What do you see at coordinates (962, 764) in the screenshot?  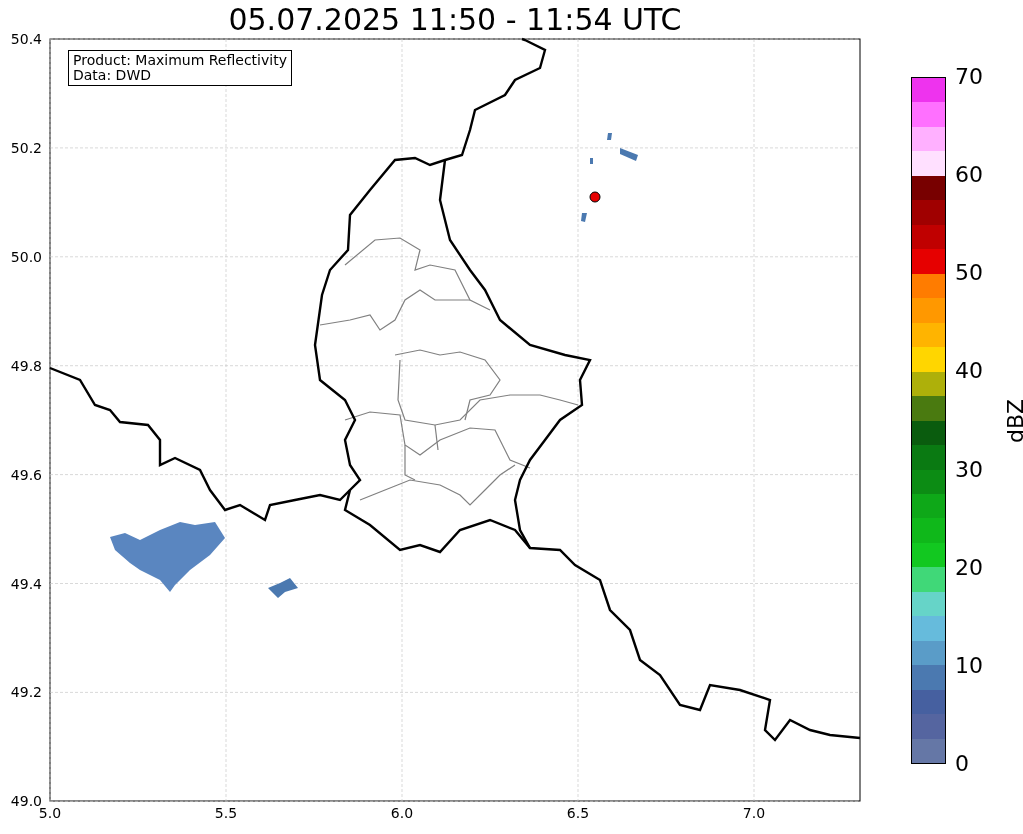 I see `colorbar-tick-label: 0` at bounding box center [962, 764].